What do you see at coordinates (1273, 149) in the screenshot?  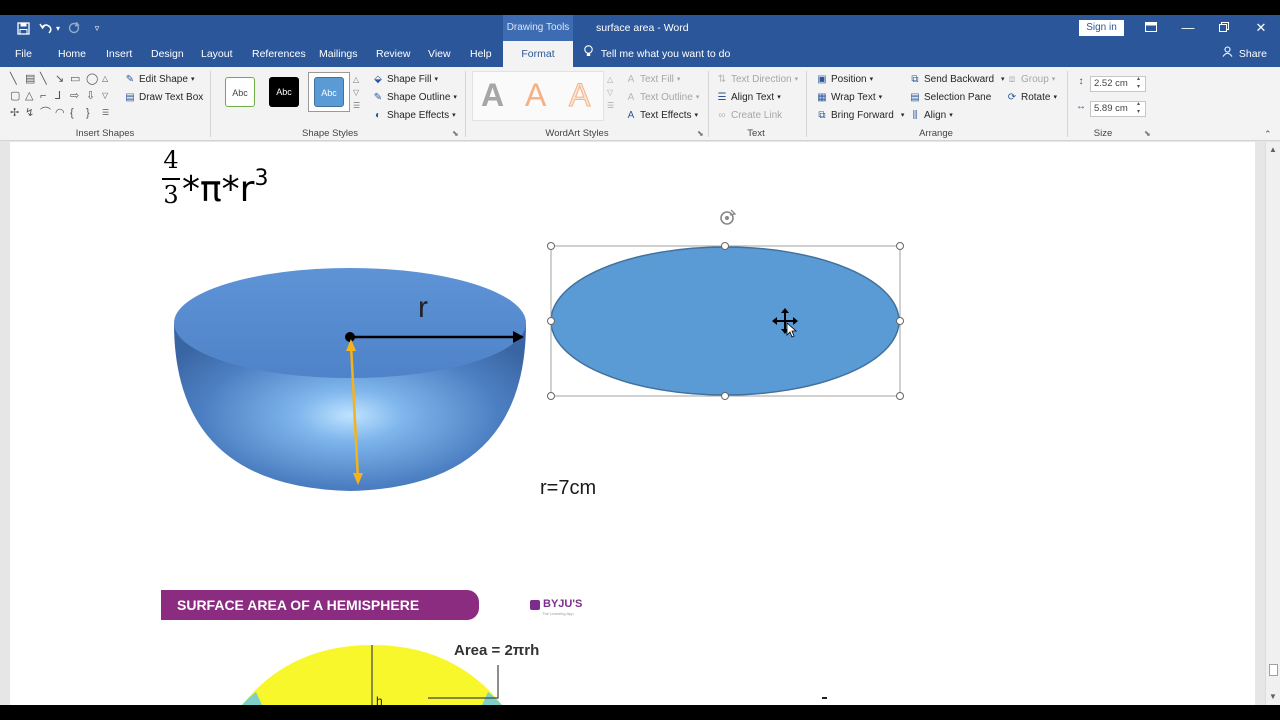 I see `scroll-up-arrow-icon: ▲` at bounding box center [1273, 149].